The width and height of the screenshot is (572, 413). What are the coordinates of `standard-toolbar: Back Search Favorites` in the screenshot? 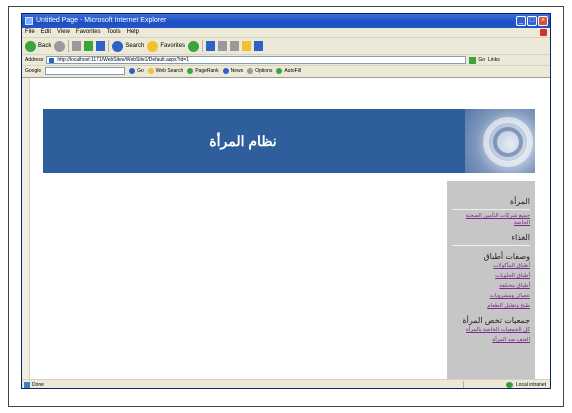 It's located at (286, 45).